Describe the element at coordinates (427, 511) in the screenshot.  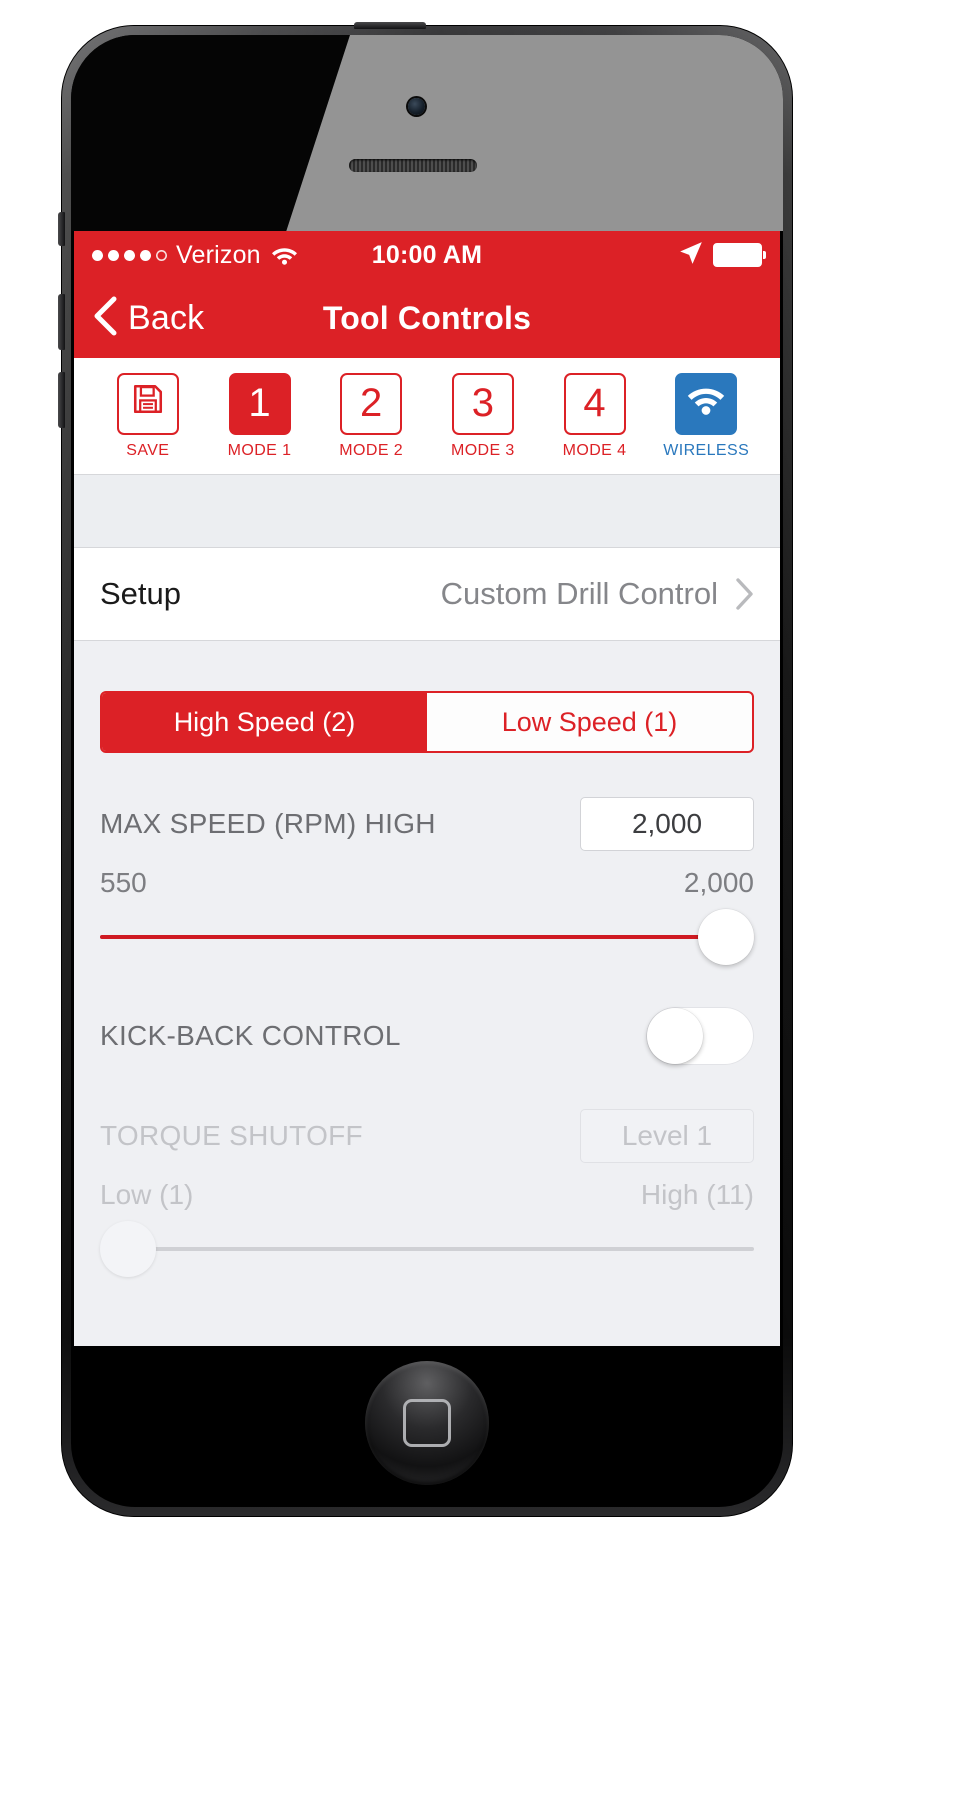
I see `spacer-band` at that location.